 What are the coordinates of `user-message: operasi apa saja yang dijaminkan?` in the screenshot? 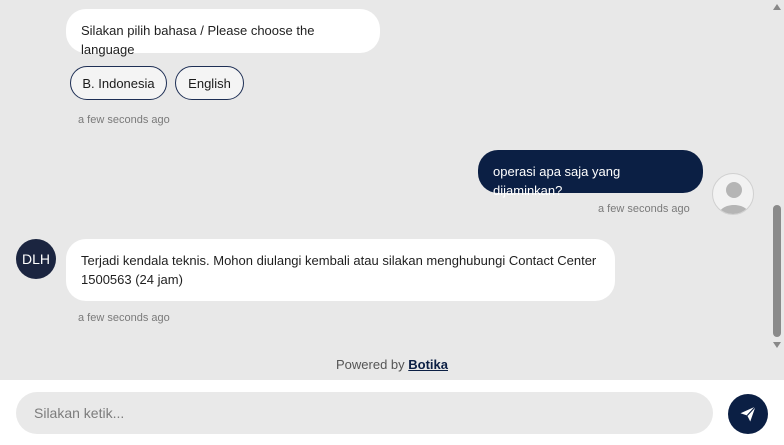 It's located at (590, 174).